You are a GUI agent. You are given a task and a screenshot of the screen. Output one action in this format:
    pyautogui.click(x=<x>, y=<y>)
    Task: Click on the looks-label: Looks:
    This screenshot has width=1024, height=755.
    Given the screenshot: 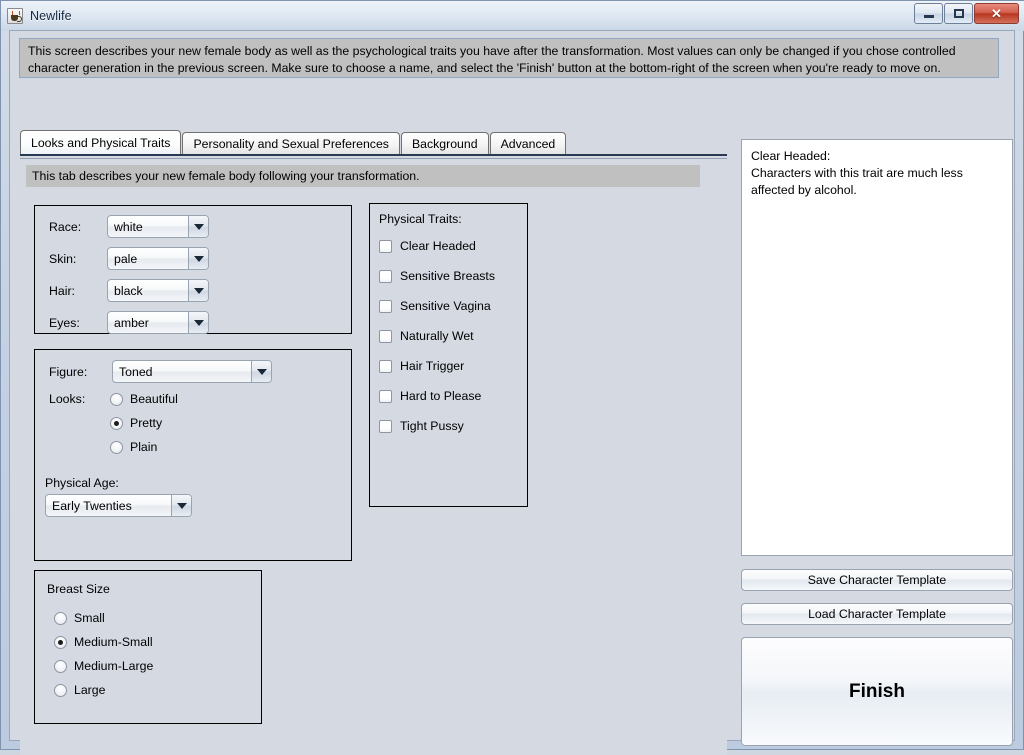 What is the action you would take?
    pyautogui.click(x=67, y=399)
    